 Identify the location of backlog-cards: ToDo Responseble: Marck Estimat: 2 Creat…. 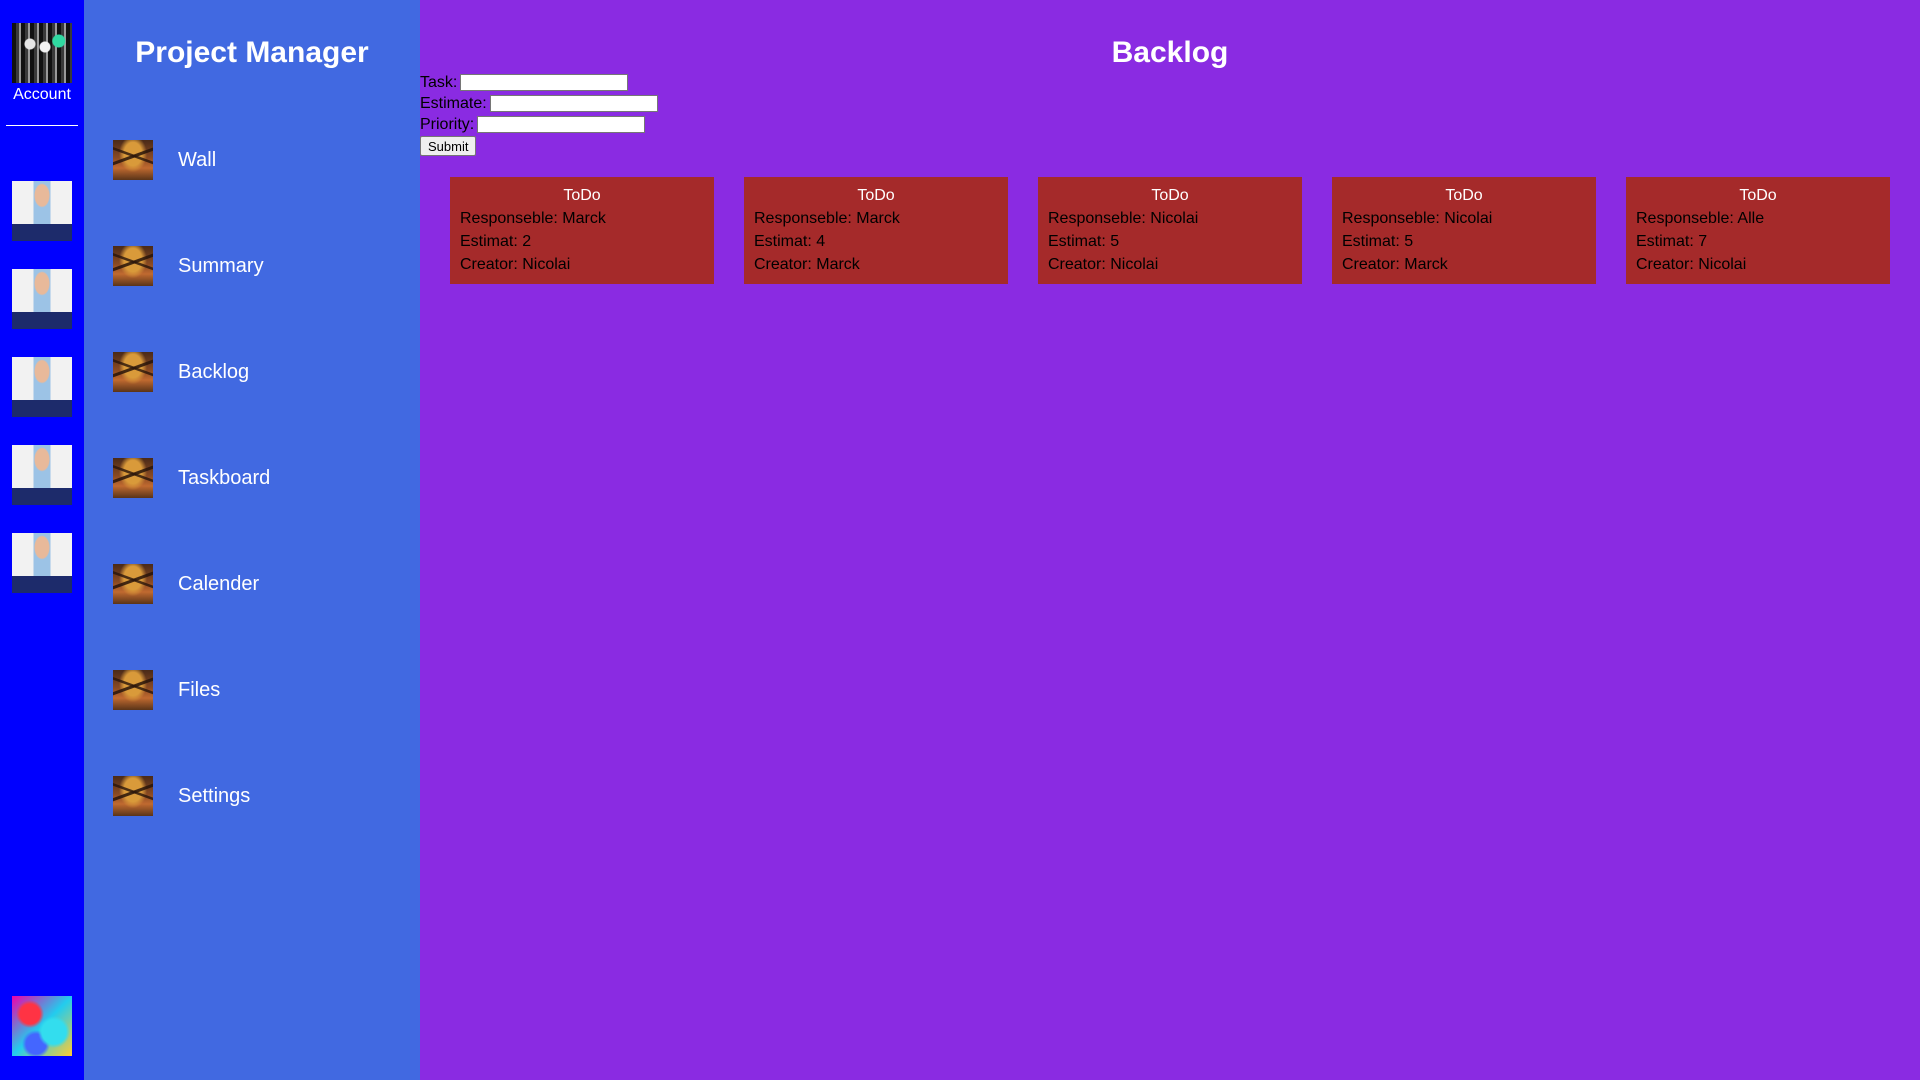
(1170, 230).